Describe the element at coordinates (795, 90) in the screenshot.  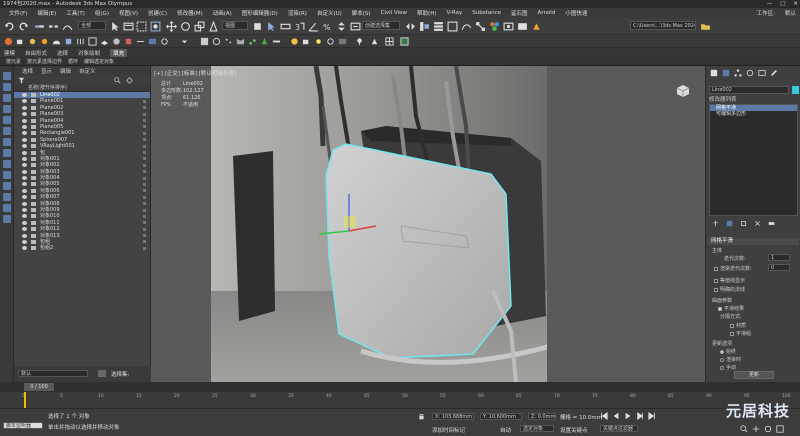
I see `object-color-swatch` at that location.